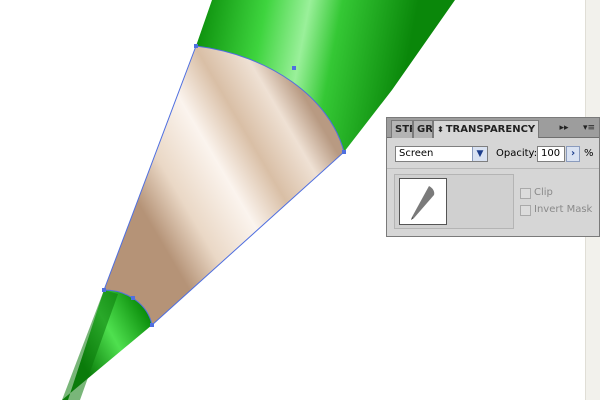 The image size is (600, 400). I want to click on percent-sign: %, so click(589, 153).